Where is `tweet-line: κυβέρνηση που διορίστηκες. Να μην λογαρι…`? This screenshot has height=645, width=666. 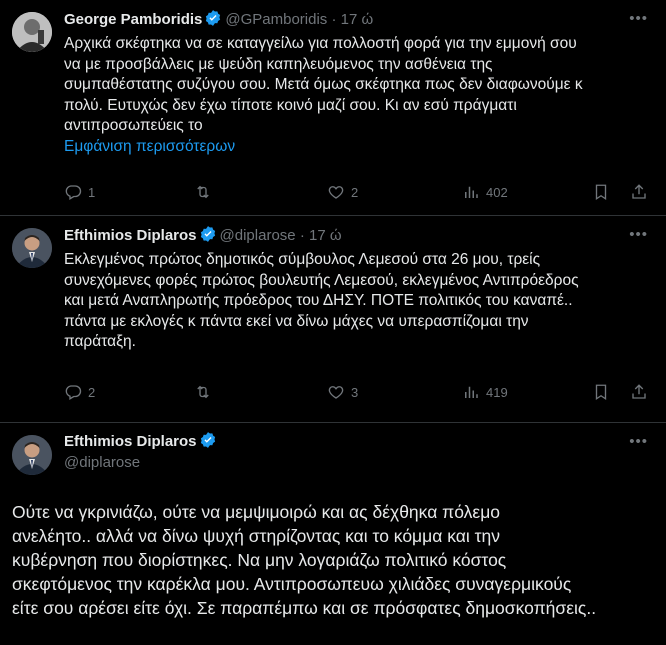
tweet-line: κυβέρνηση που διορίστηκες. Να μην λογαρι… is located at coordinates (259, 560).